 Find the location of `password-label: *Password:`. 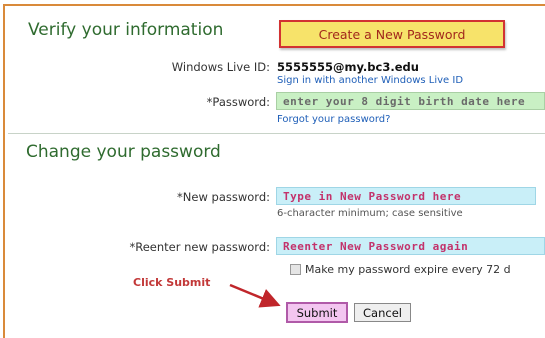

password-label: *Password: is located at coordinates (238, 102).